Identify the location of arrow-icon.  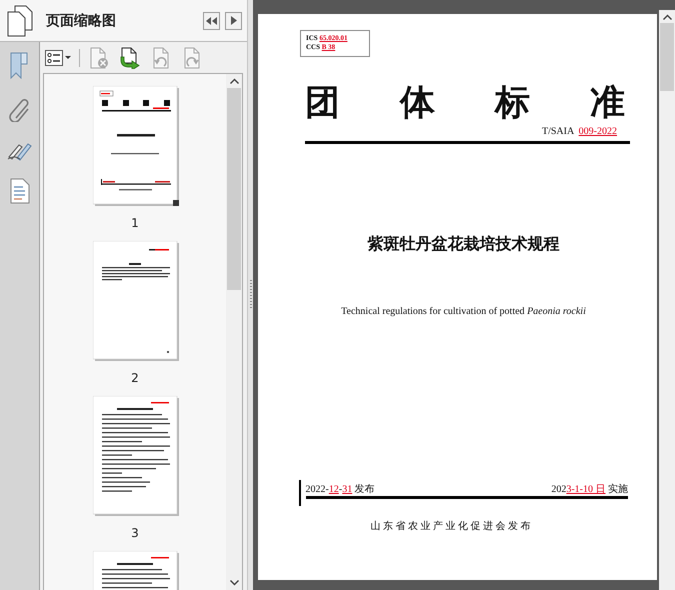
(233, 20).